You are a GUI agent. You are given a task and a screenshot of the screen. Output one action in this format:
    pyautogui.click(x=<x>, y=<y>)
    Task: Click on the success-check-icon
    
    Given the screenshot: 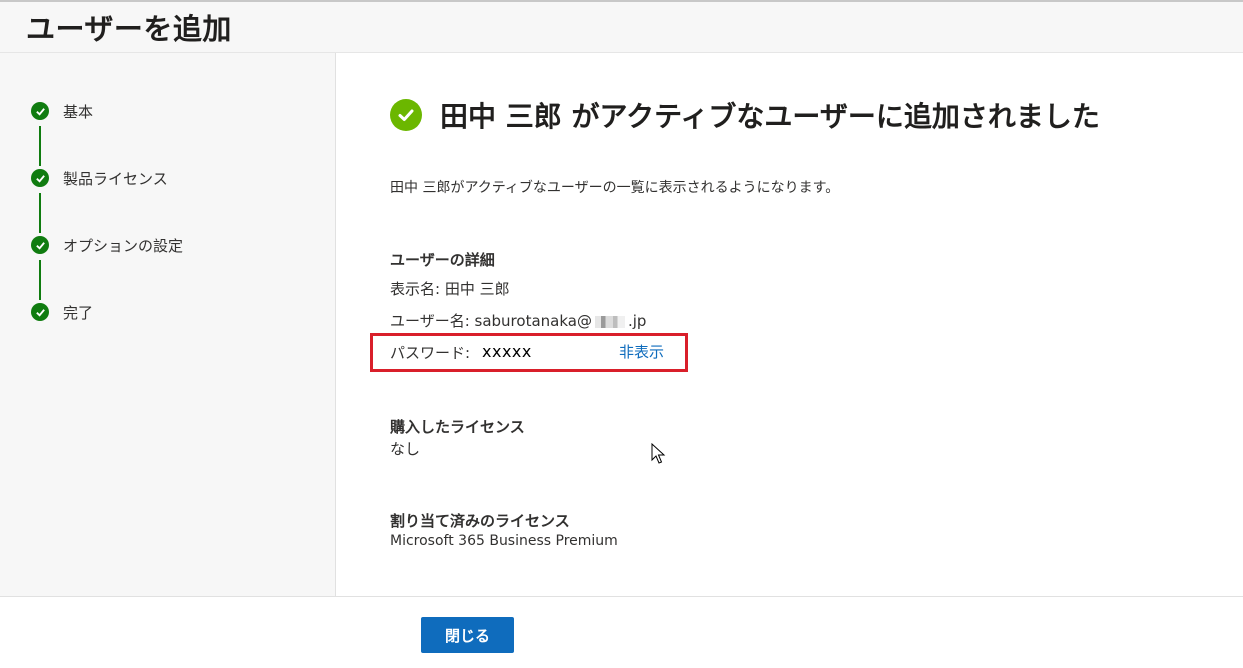 What is the action you would take?
    pyautogui.click(x=406, y=115)
    